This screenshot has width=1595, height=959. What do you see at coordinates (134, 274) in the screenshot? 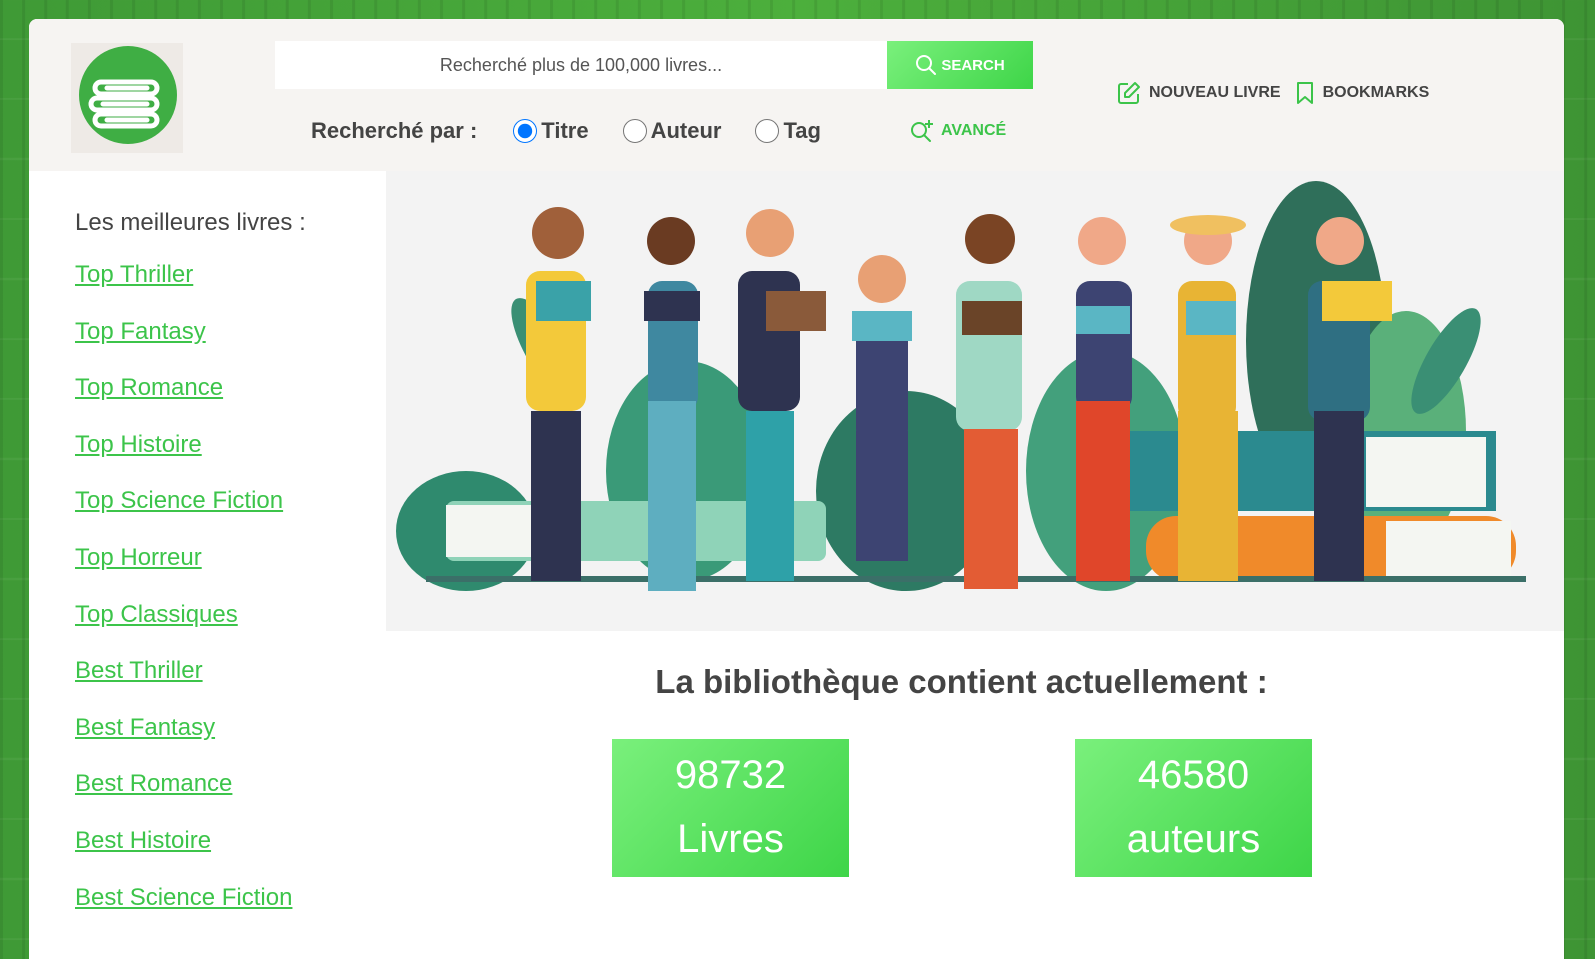
I see `sidebar-link: Top Thriller` at bounding box center [134, 274].